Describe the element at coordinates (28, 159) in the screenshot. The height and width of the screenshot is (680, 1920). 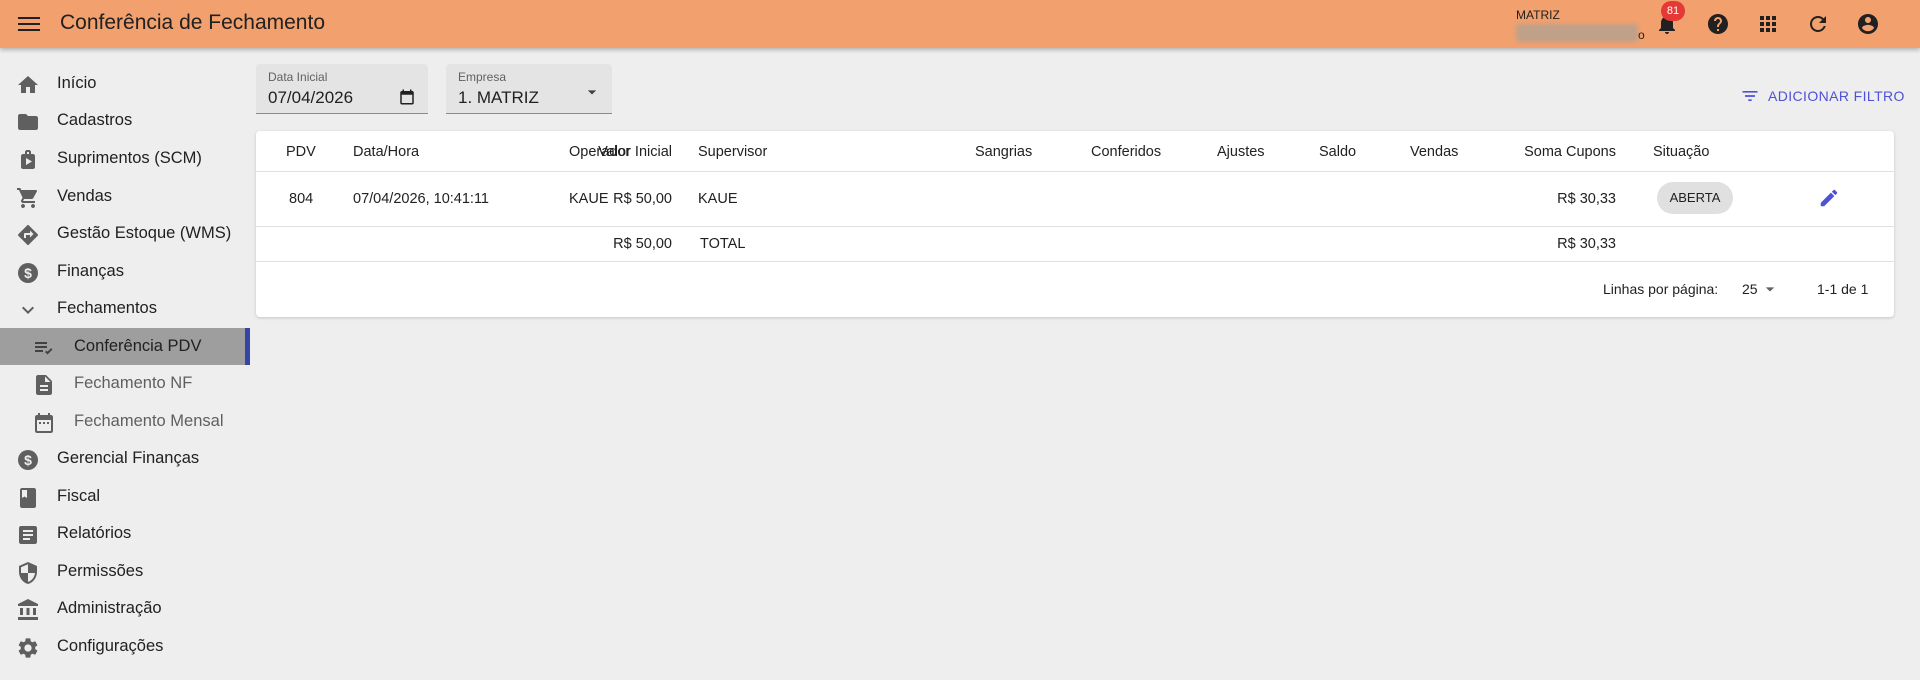
I see `supplies-icon` at that location.